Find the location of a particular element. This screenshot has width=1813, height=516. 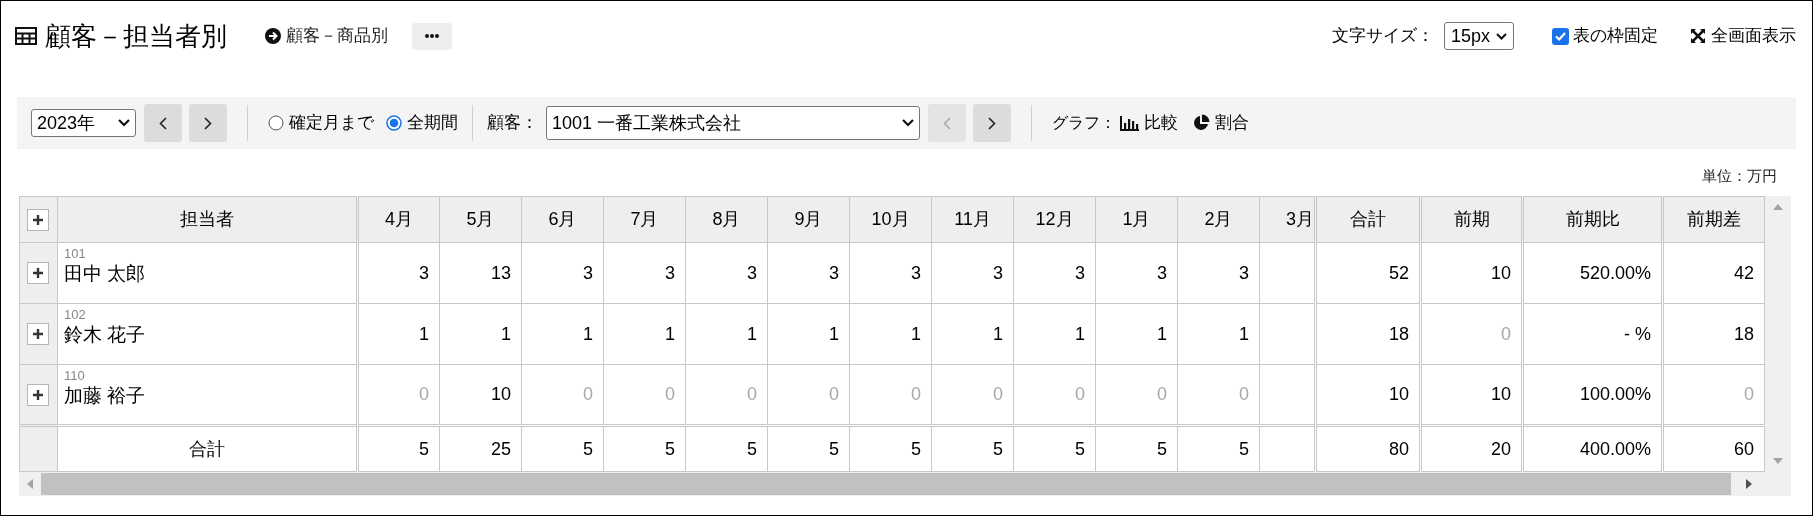

font-size-label: 文字サイズ： is located at coordinates (1382, 36).